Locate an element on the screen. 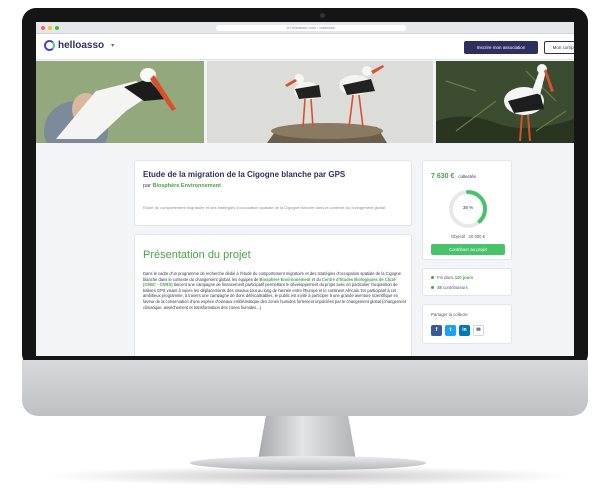 Image resolution: width=608 pixels, height=494 pixels. organizer-link: Biosphère Environnement is located at coordinates (186, 186).